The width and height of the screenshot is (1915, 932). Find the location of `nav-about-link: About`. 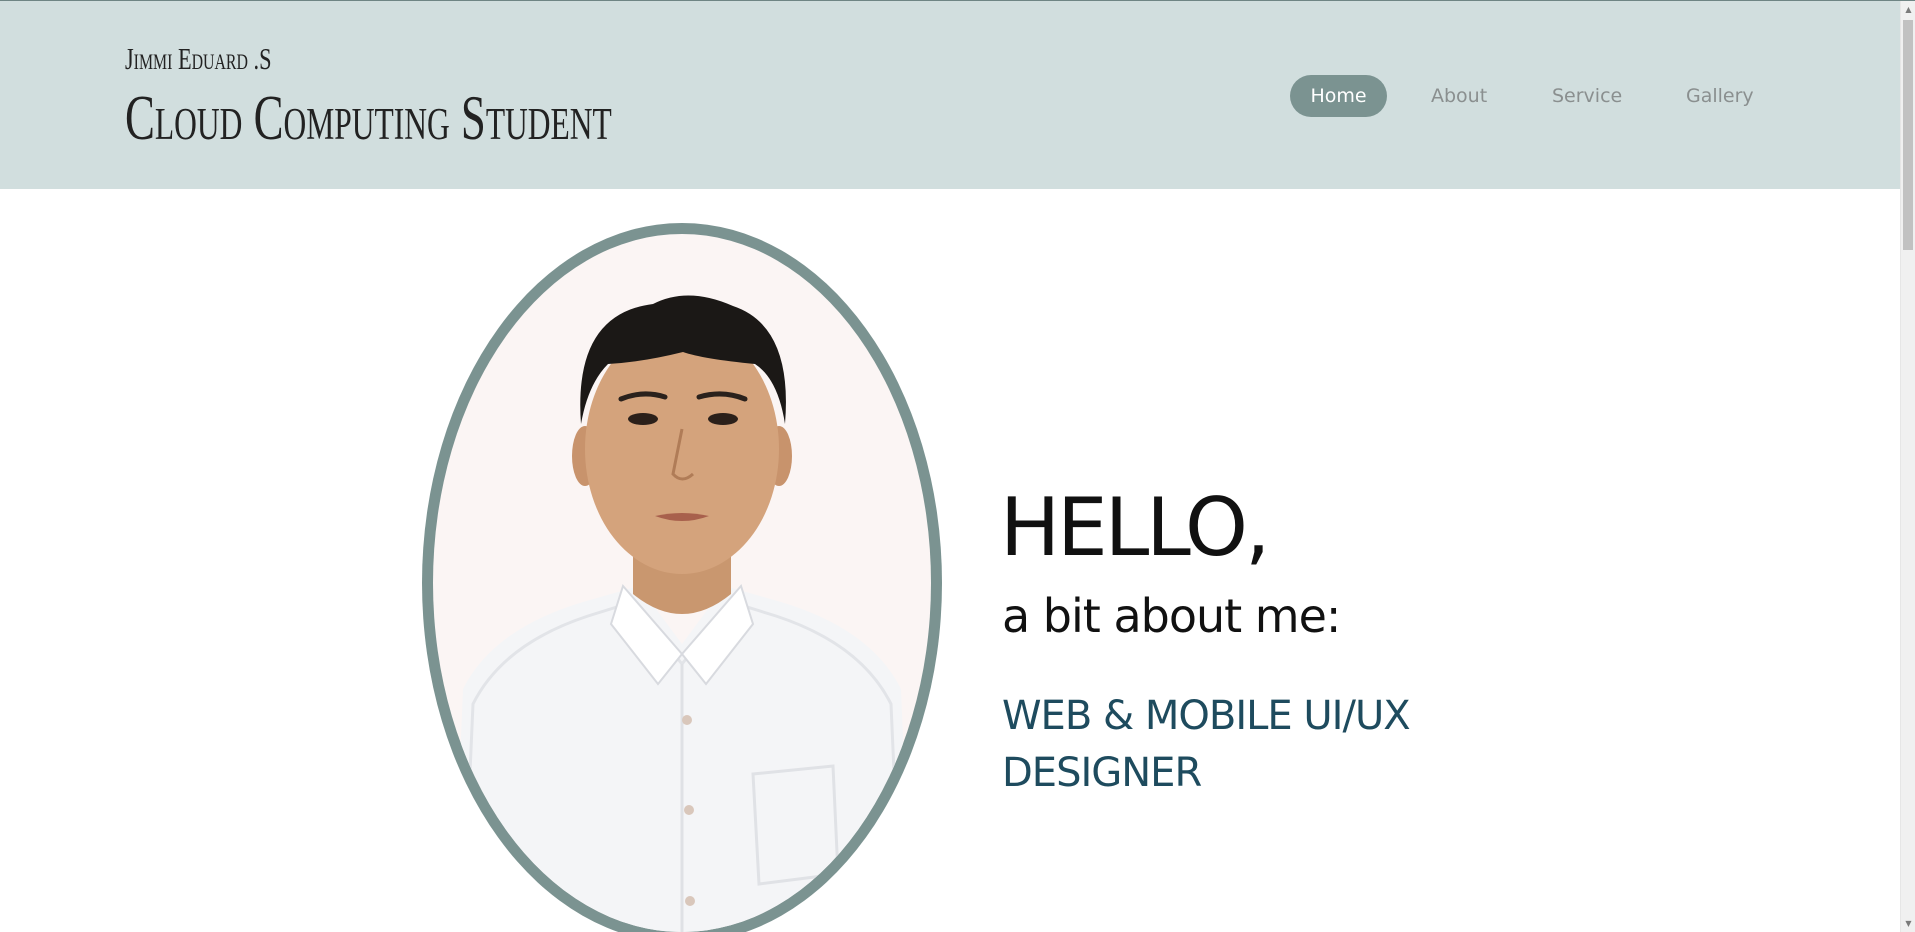

nav-about-link: About is located at coordinates (1459, 96).